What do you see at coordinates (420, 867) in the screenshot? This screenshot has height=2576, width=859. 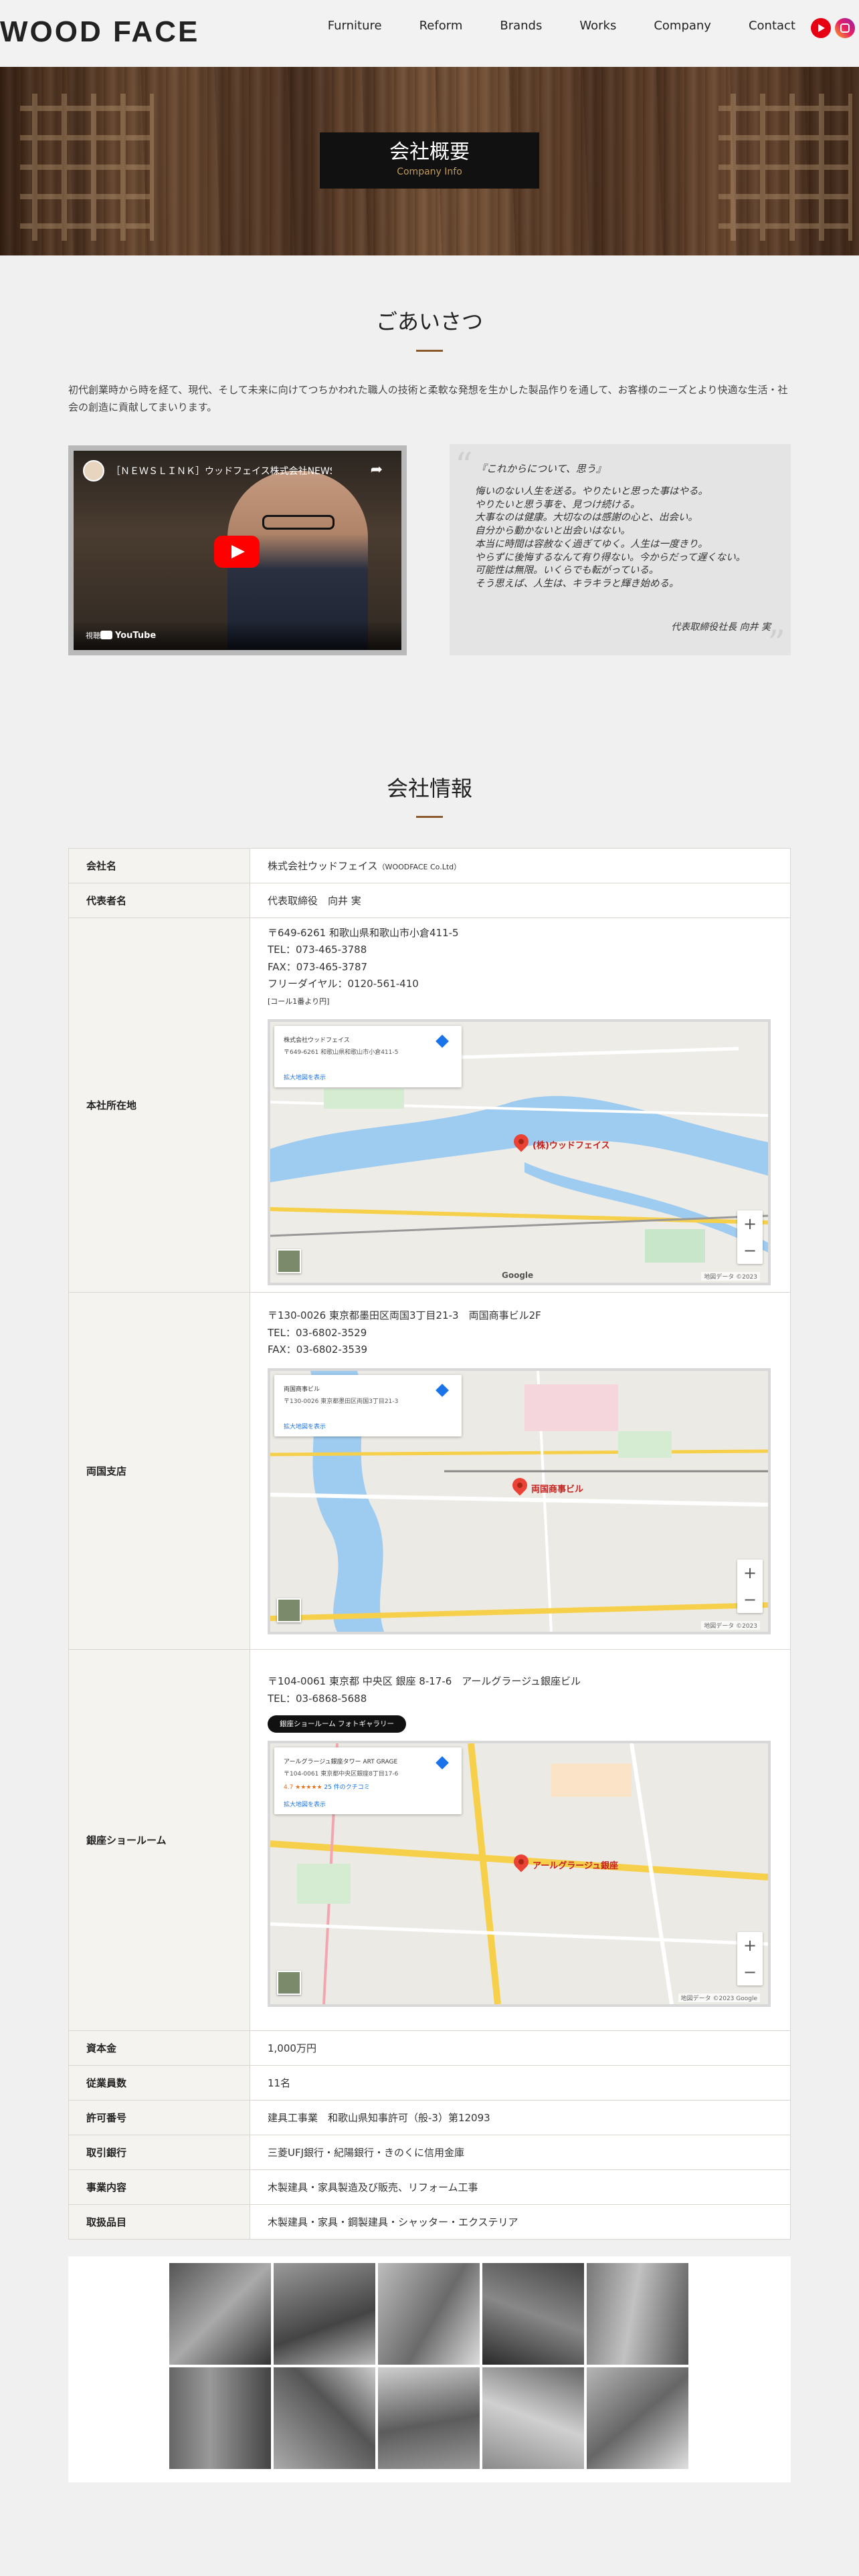 I see `company-name-en: （WOODFACE Co.Ltd）` at bounding box center [420, 867].